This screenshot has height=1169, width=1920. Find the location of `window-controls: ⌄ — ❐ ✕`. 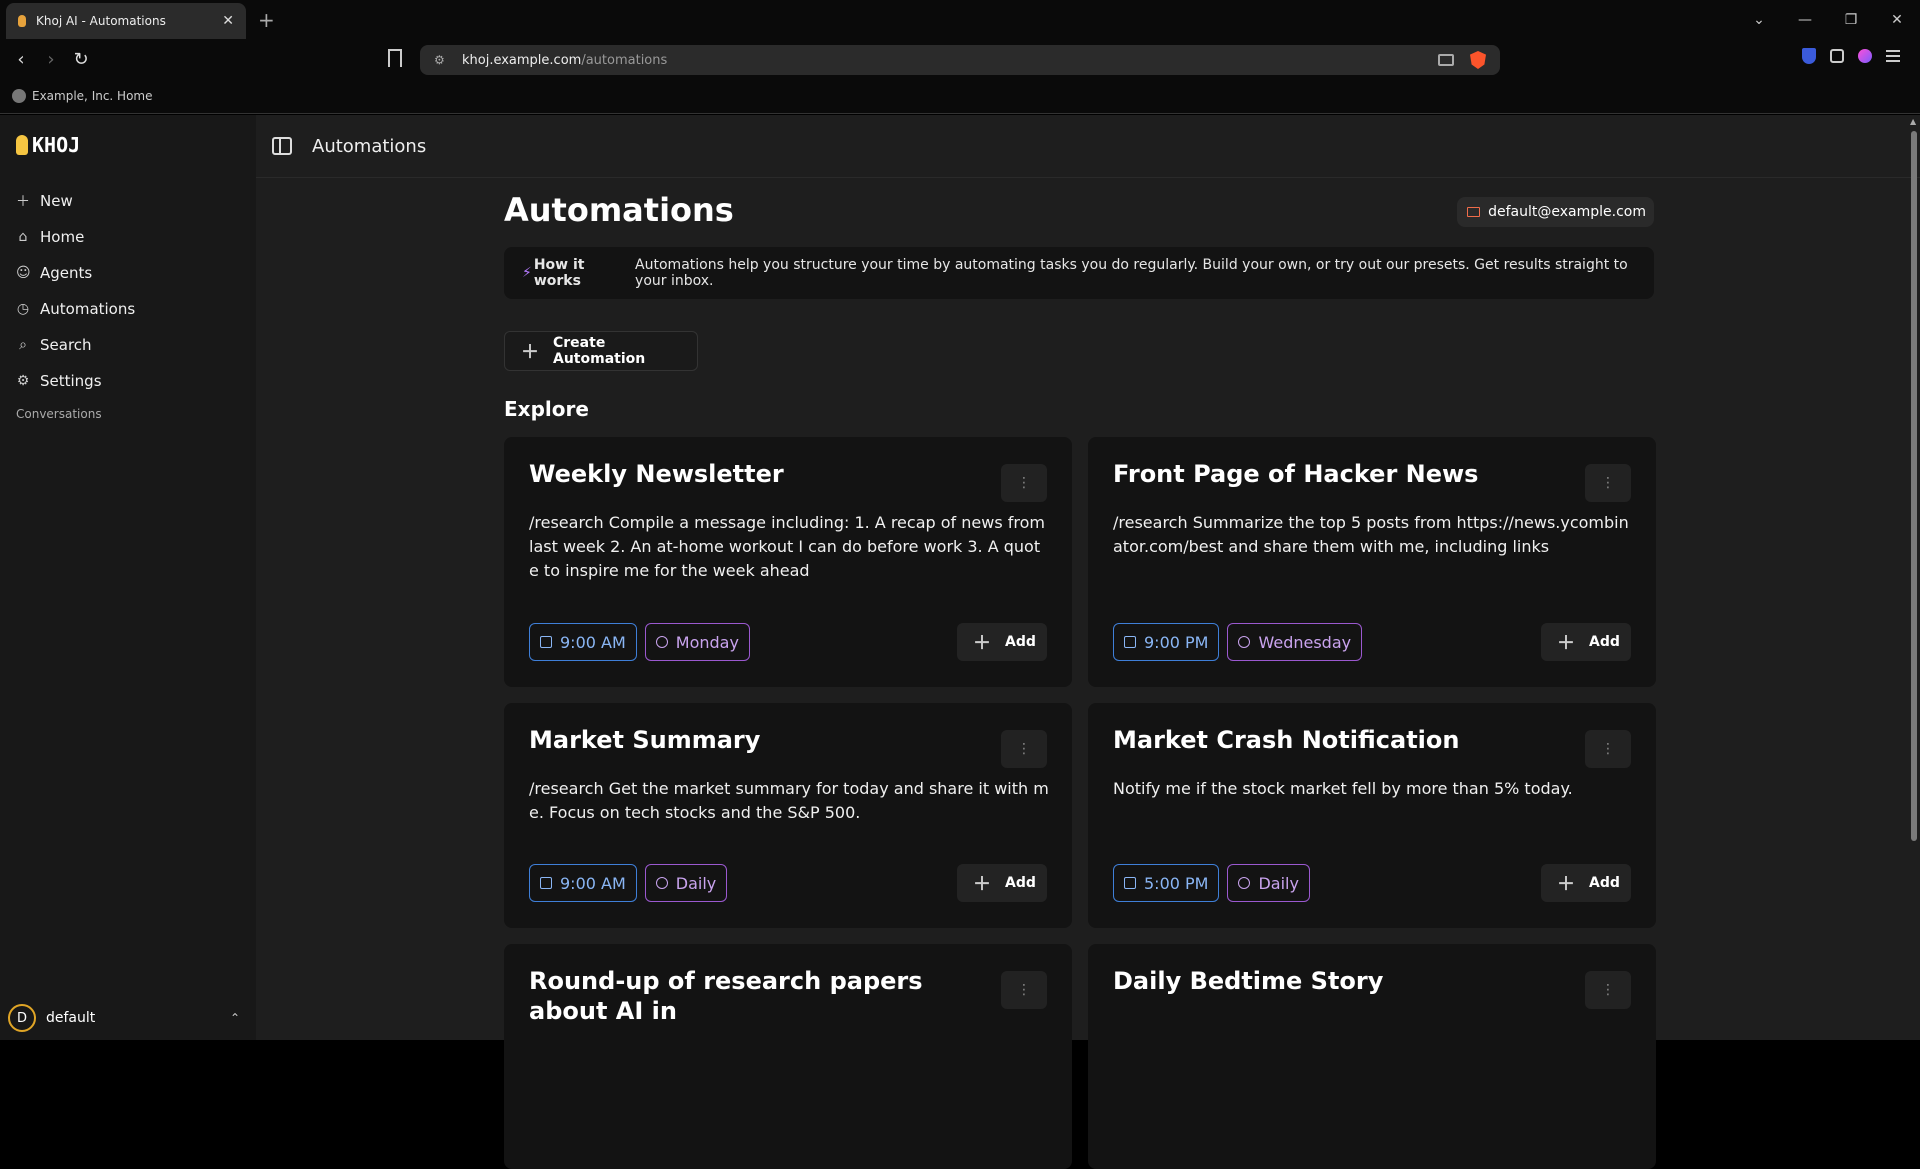

window-controls: ⌄ — ❐ ✕ is located at coordinates (1828, 20).